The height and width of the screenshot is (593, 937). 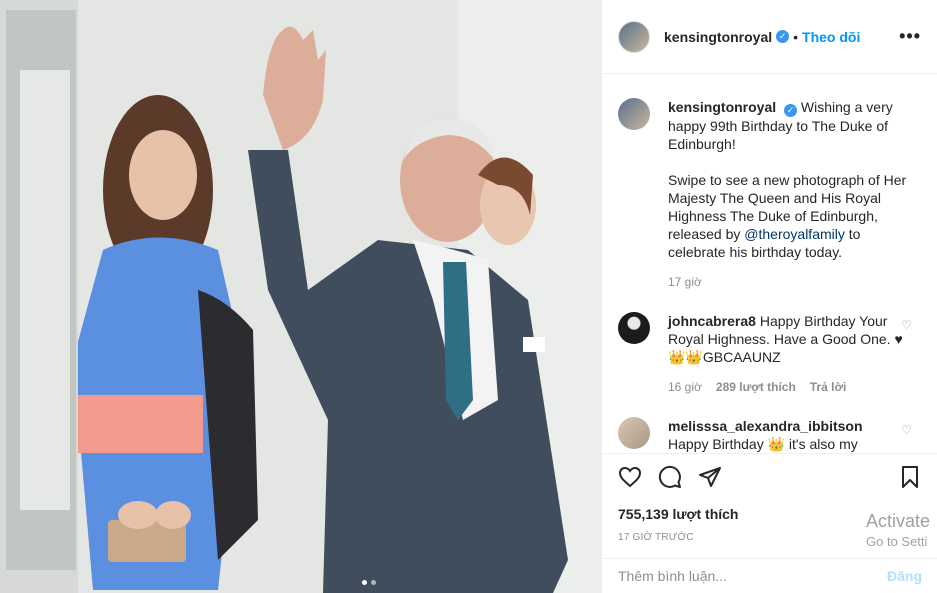 I want to click on caption-username: kensingtonroyal, so click(x=722, y=107).